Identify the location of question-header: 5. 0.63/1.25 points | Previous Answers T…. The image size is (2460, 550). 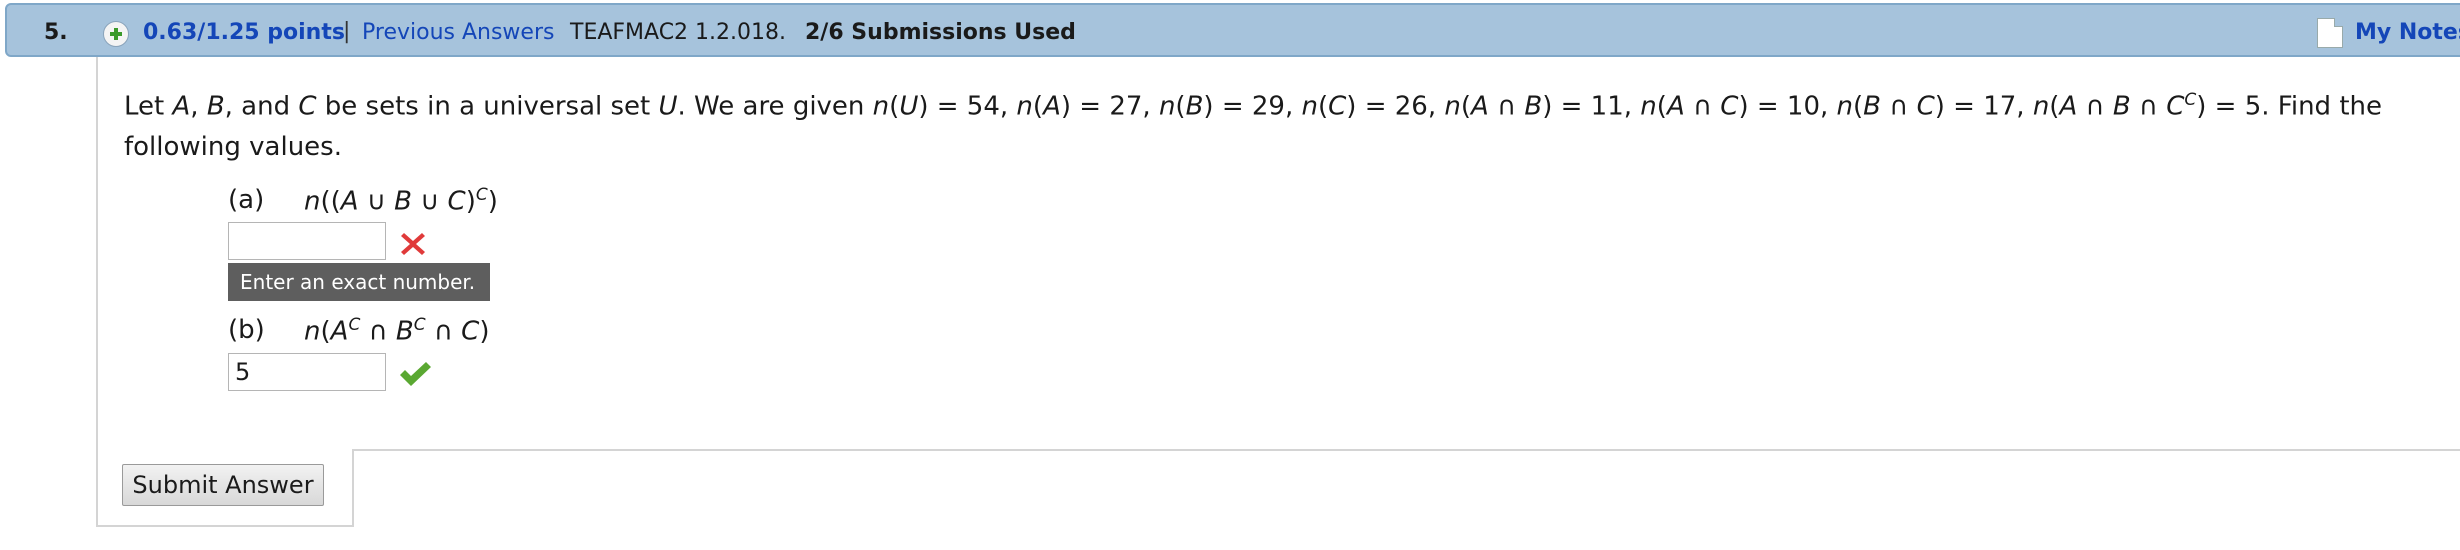
(1232, 30).